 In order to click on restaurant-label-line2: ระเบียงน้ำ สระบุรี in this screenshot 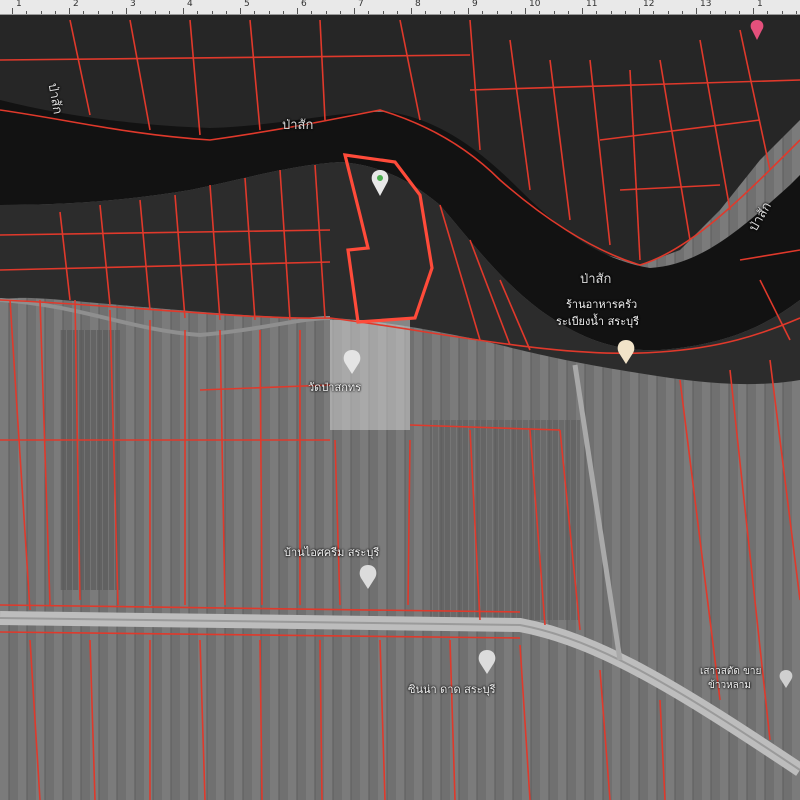, I will do `click(597, 321)`.